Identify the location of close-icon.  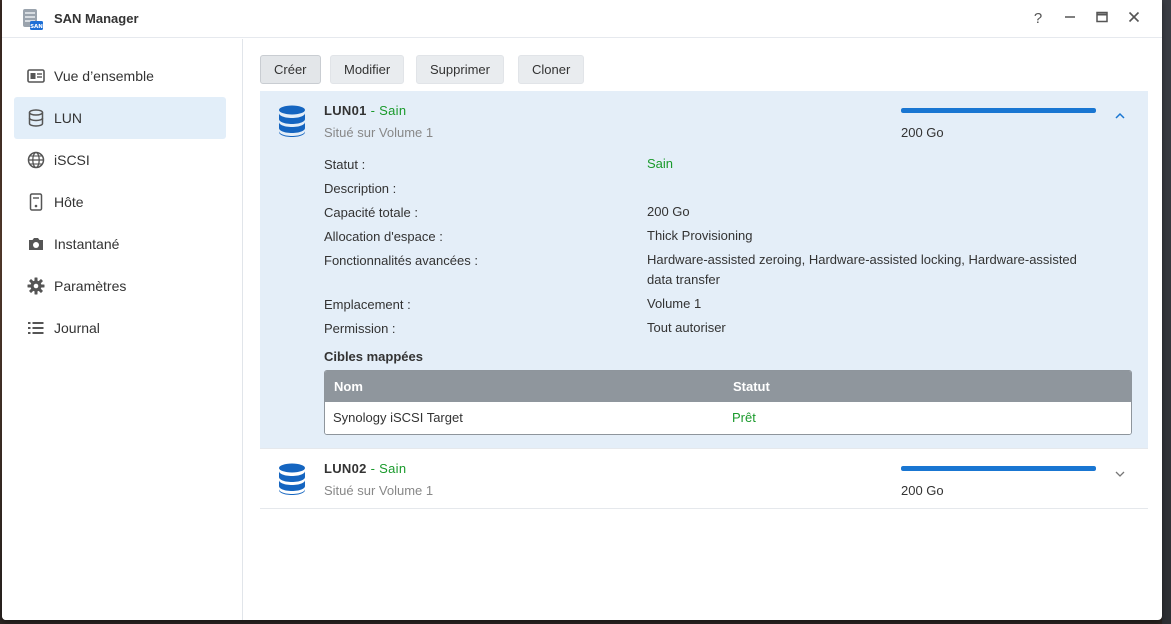
(1134, 17).